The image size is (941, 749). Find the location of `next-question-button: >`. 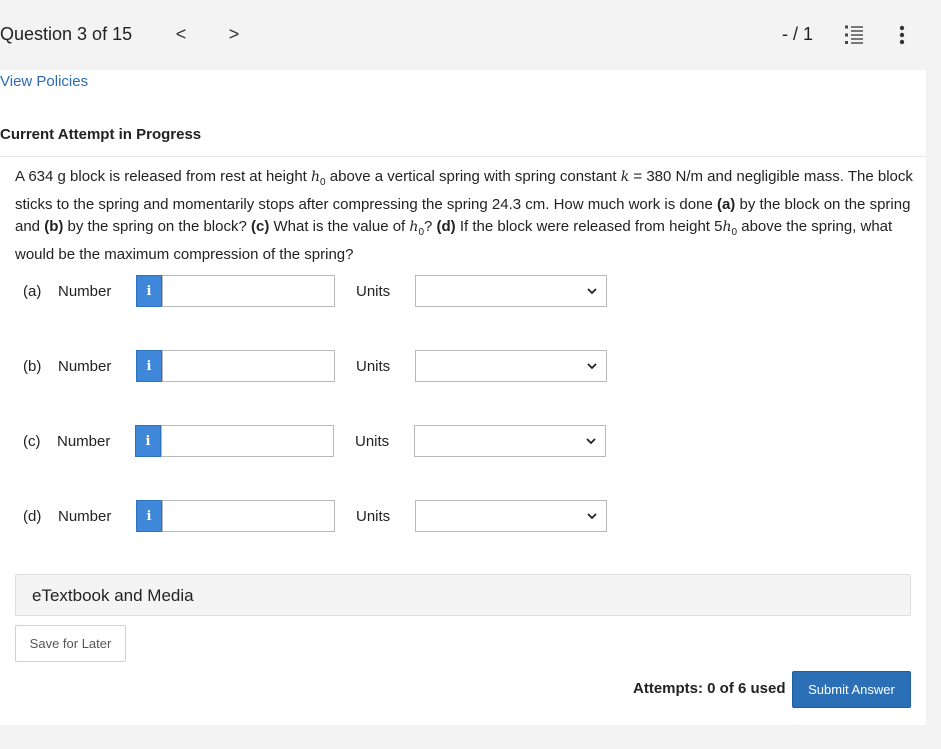

next-question-button: > is located at coordinates (234, 34).